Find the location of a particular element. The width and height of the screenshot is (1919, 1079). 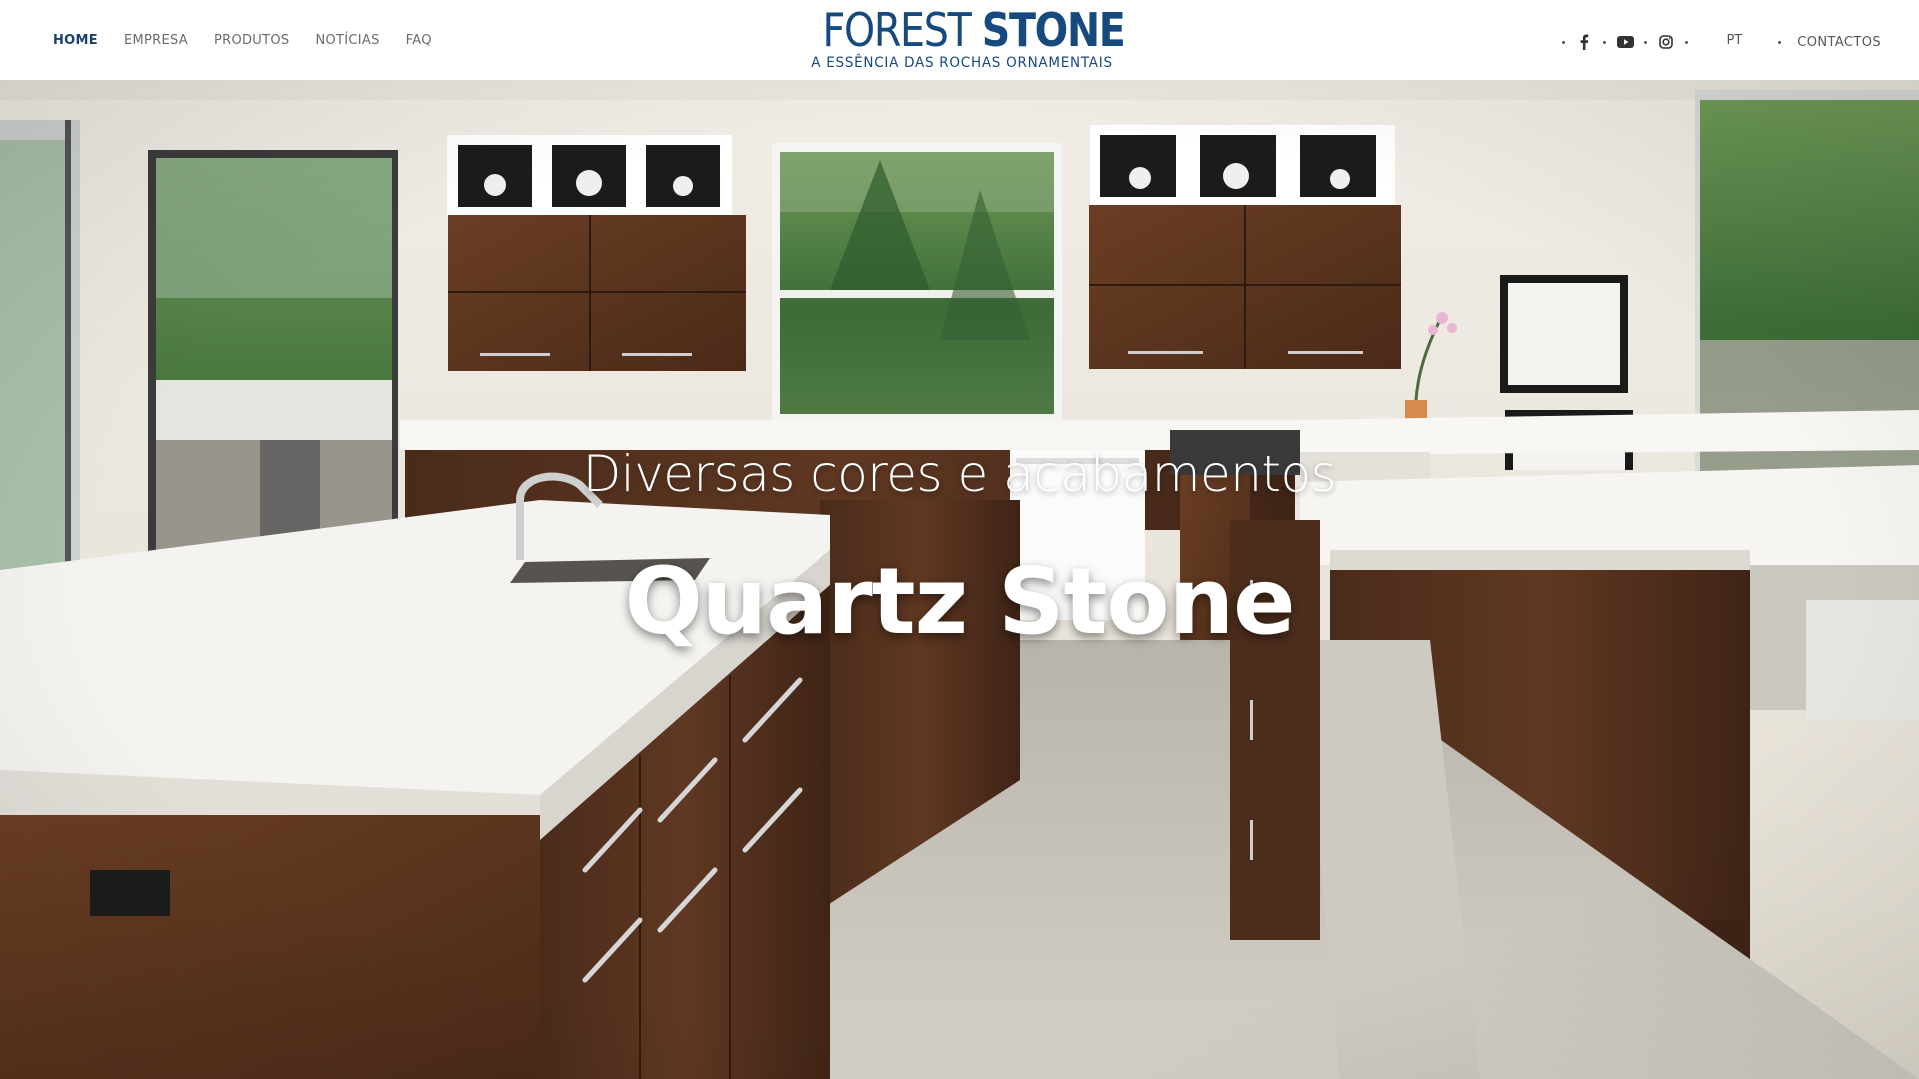

logo-word-stone: STONE is located at coordinates (1053, 30).